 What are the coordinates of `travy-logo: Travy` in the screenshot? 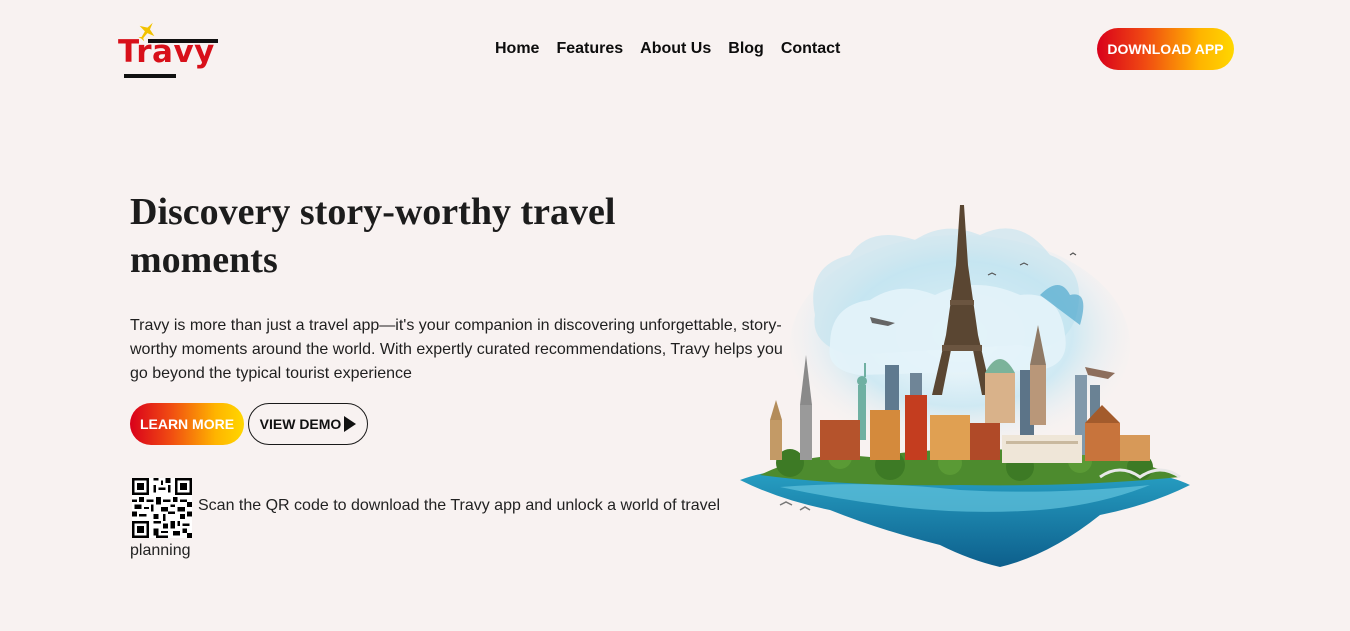 It's located at (168, 50).